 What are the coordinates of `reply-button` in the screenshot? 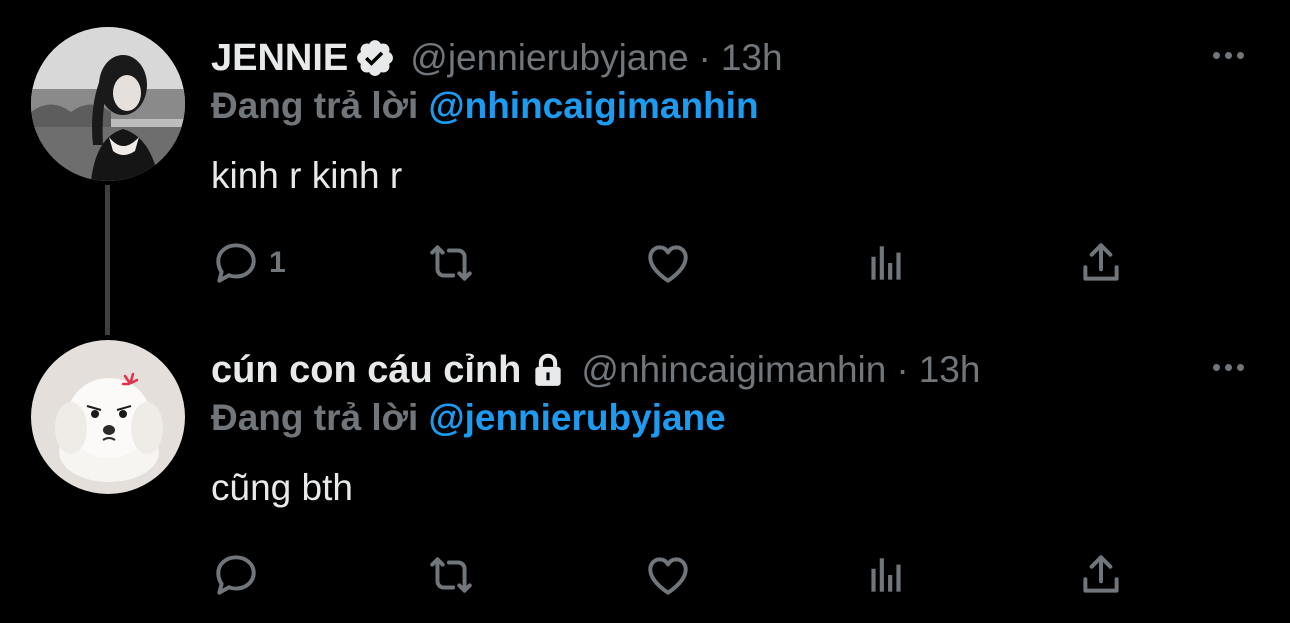 It's located at (240, 575).